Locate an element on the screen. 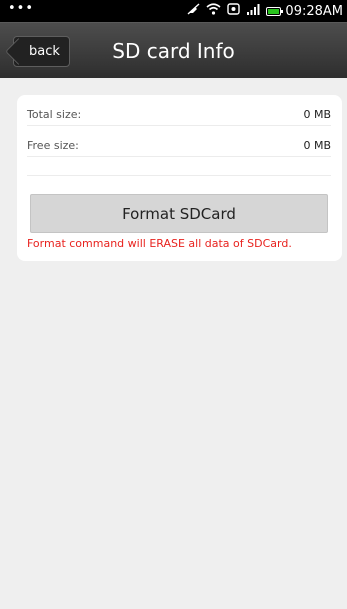  wifi-icon is located at coordinates (213, 11).